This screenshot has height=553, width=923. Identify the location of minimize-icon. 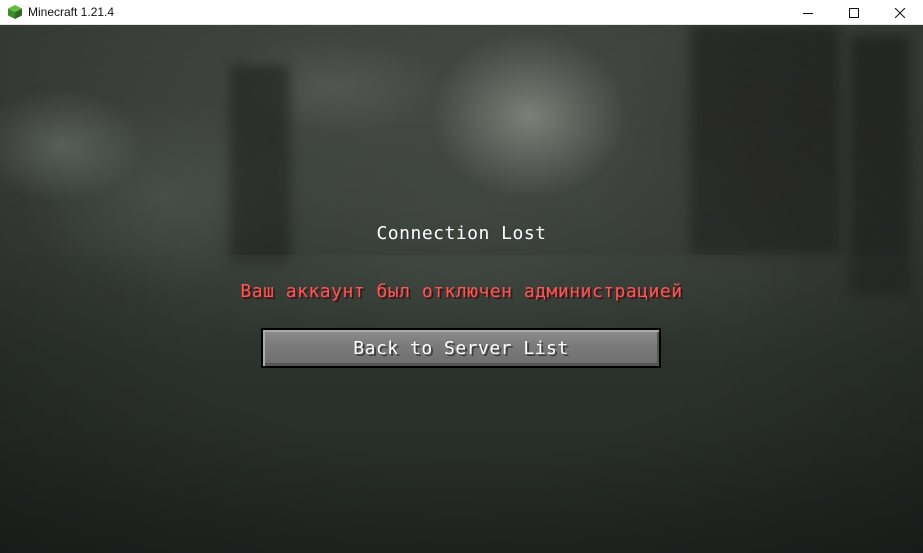
(808, 13).